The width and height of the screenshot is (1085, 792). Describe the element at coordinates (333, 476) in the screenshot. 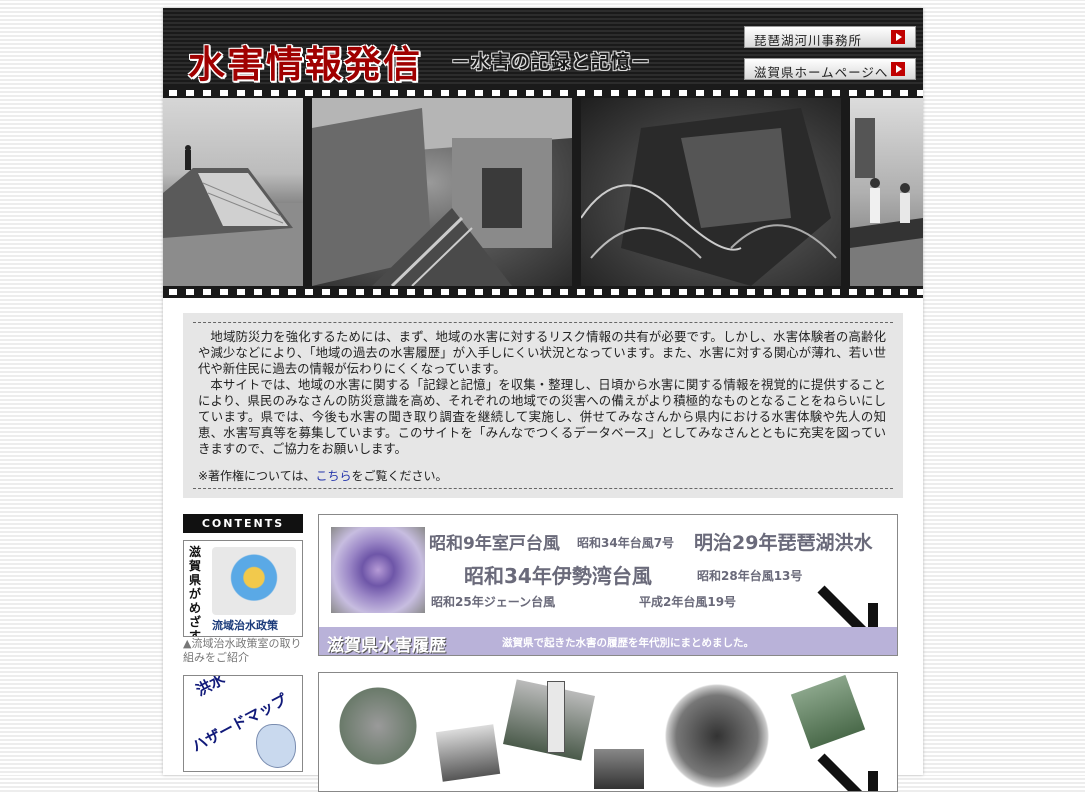

I see `copyright-link: こちら` at that location.